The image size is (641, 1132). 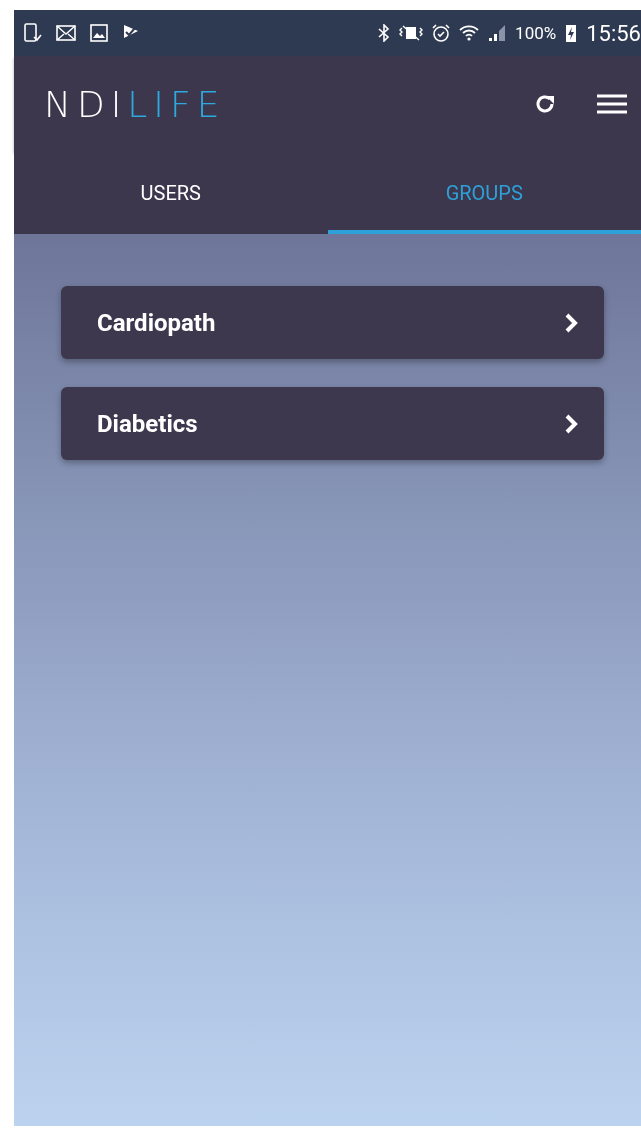 I want to click on app-logo: NDI LIFE, so click(x=135, y=104).